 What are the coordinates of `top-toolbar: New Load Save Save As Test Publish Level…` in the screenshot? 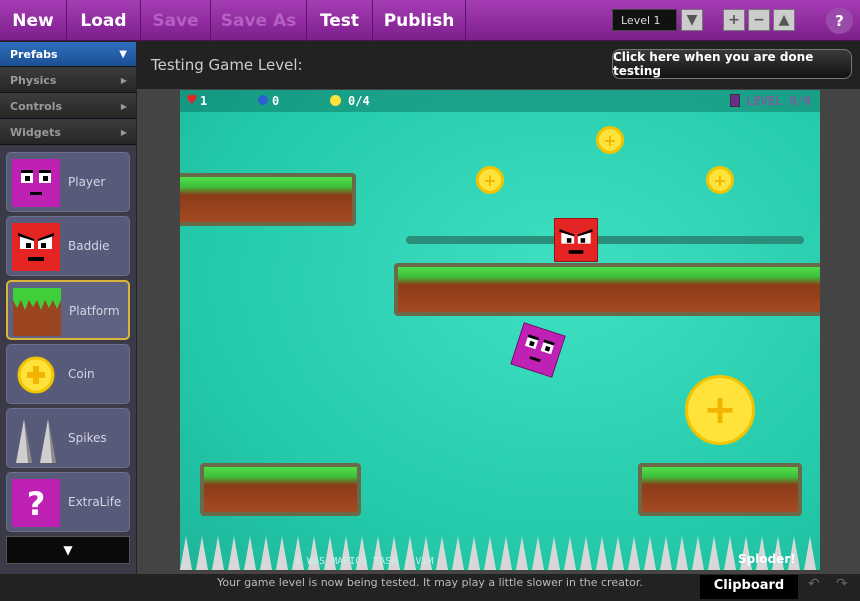 It's located at (430, 20).